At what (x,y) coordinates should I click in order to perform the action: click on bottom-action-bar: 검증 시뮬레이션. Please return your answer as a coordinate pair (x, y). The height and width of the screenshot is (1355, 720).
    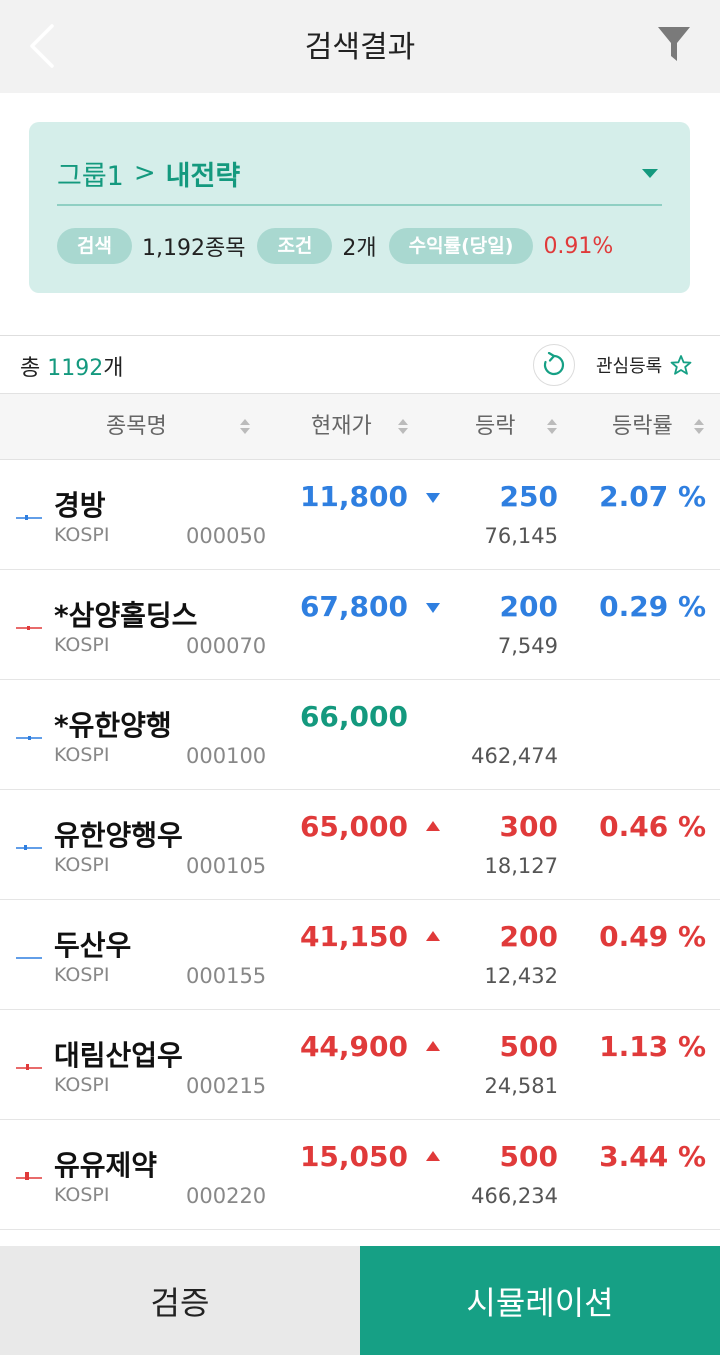
    Looking at the image, I should click on (360, 1300).